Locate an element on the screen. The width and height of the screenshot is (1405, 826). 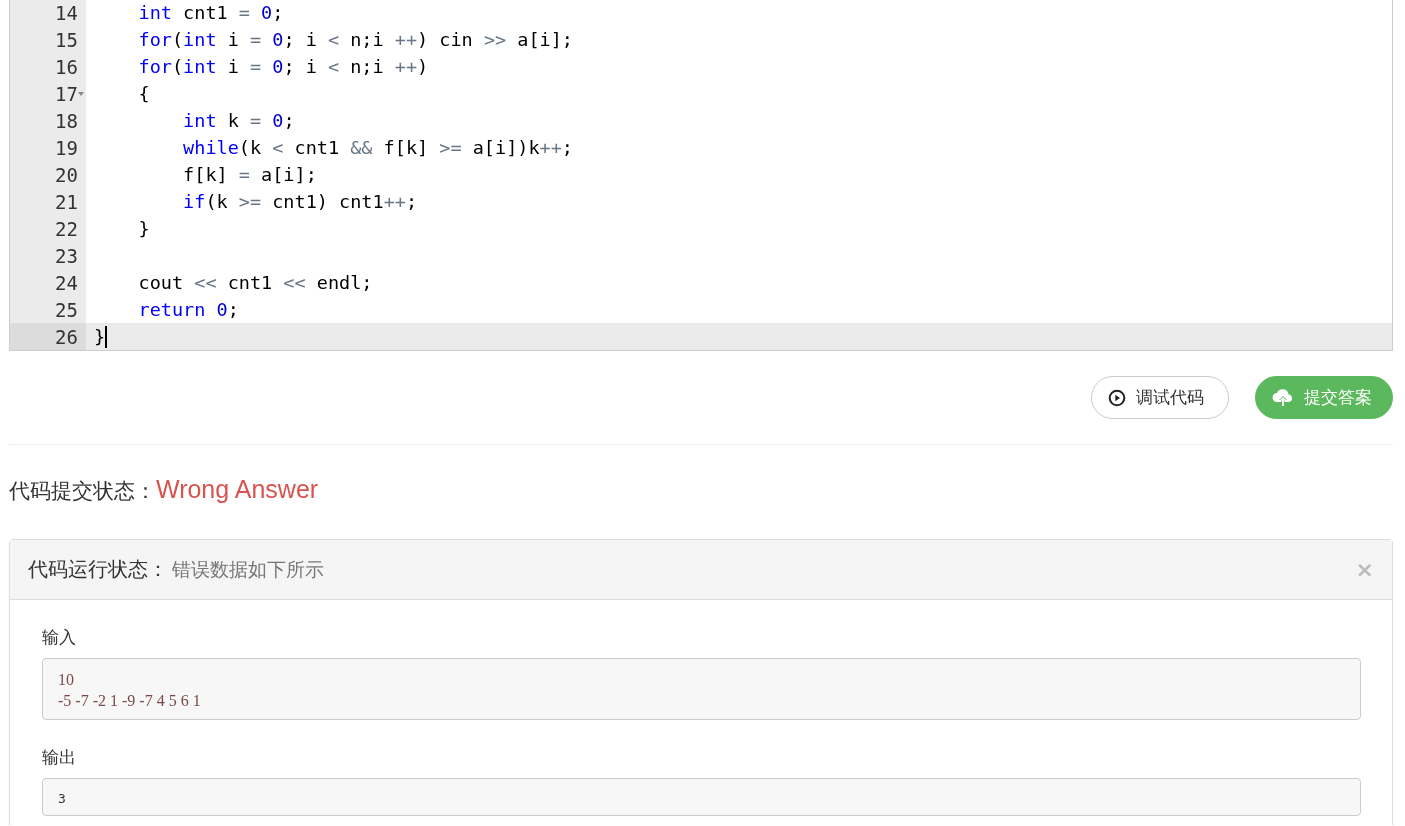
panel-subtitle: 错误数据如下所示 is located at coordinates (248, 569).